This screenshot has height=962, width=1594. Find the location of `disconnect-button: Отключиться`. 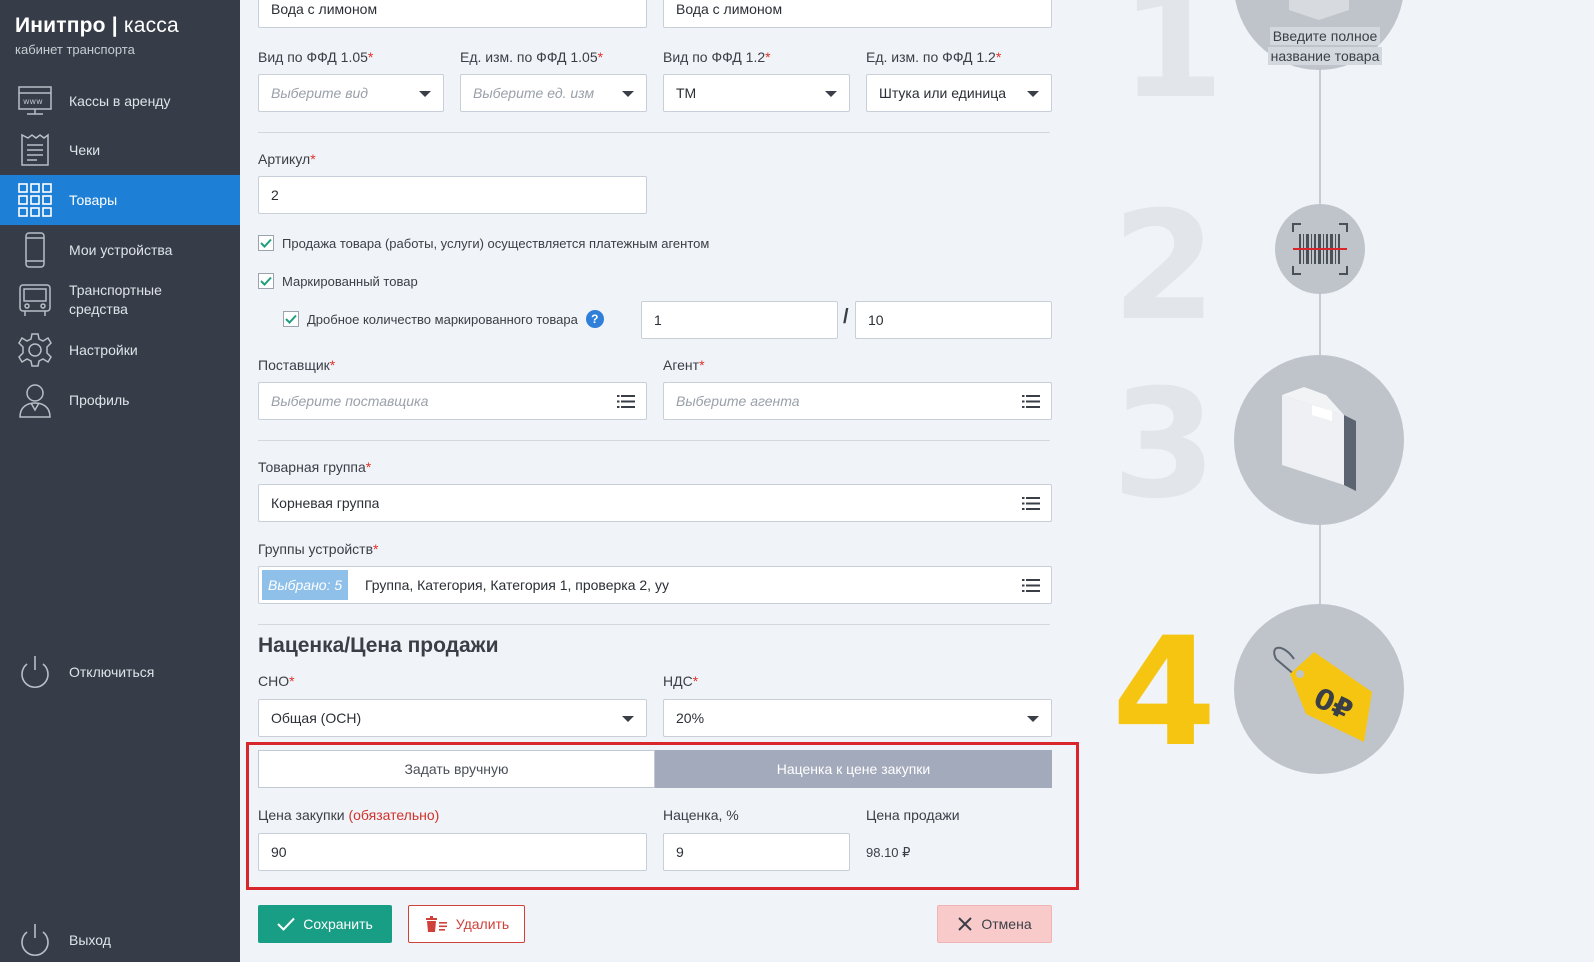

disconnect-button: Отключиться is located at coordinates (120, 672).